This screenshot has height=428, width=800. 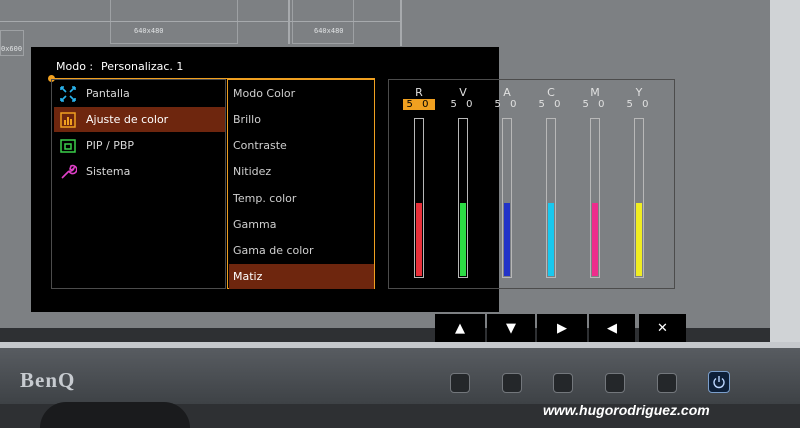 I want to click on channel-value-m: 5 0, so click(x=595, y=104).